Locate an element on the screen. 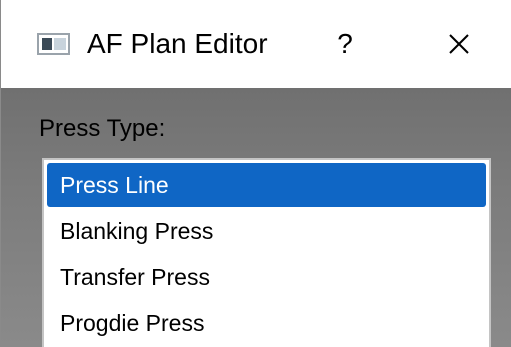 This screenshot has width=511, height=347. option-progdie-press: Progdie Press is located at coordinates (266, 323).